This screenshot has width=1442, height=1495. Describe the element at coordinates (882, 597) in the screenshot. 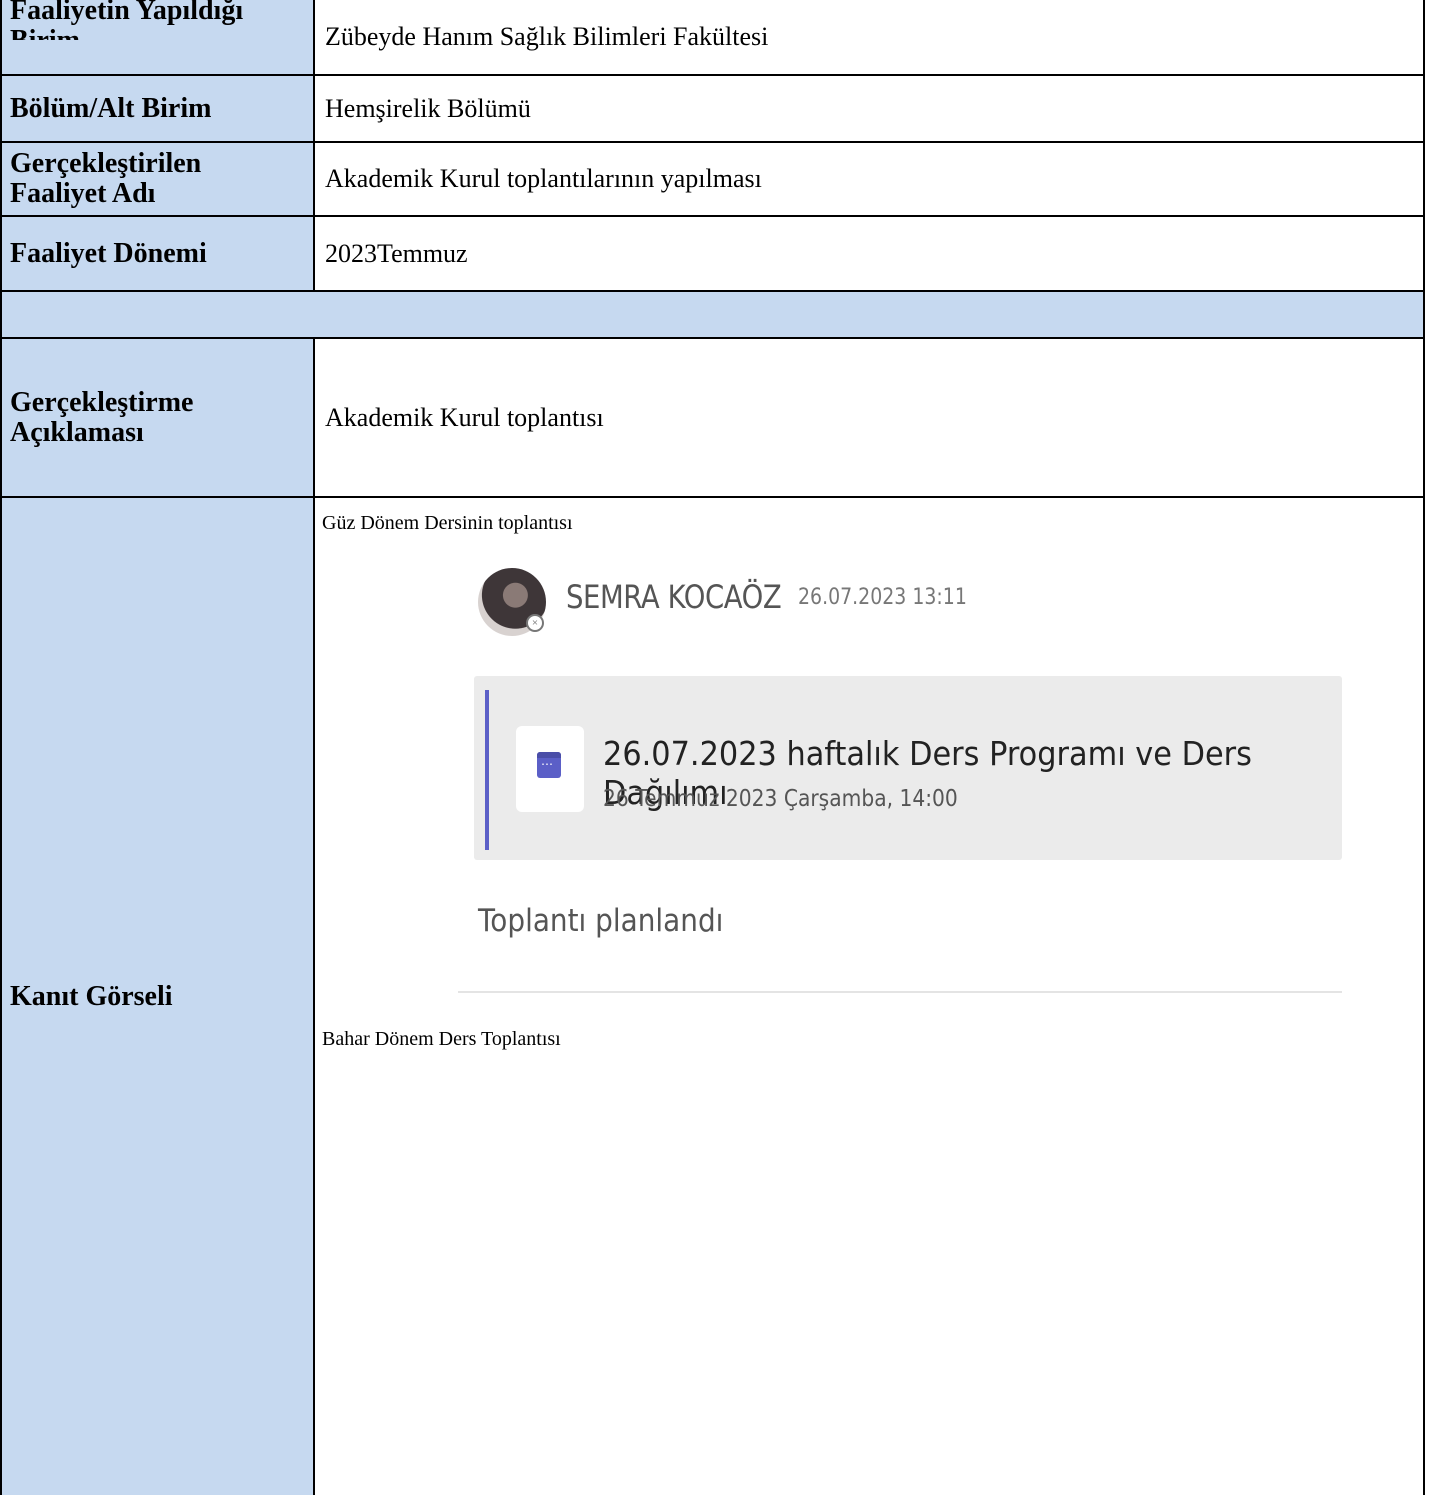

I see `sent-timestamp: 26.07.2023 13:11` at that location.